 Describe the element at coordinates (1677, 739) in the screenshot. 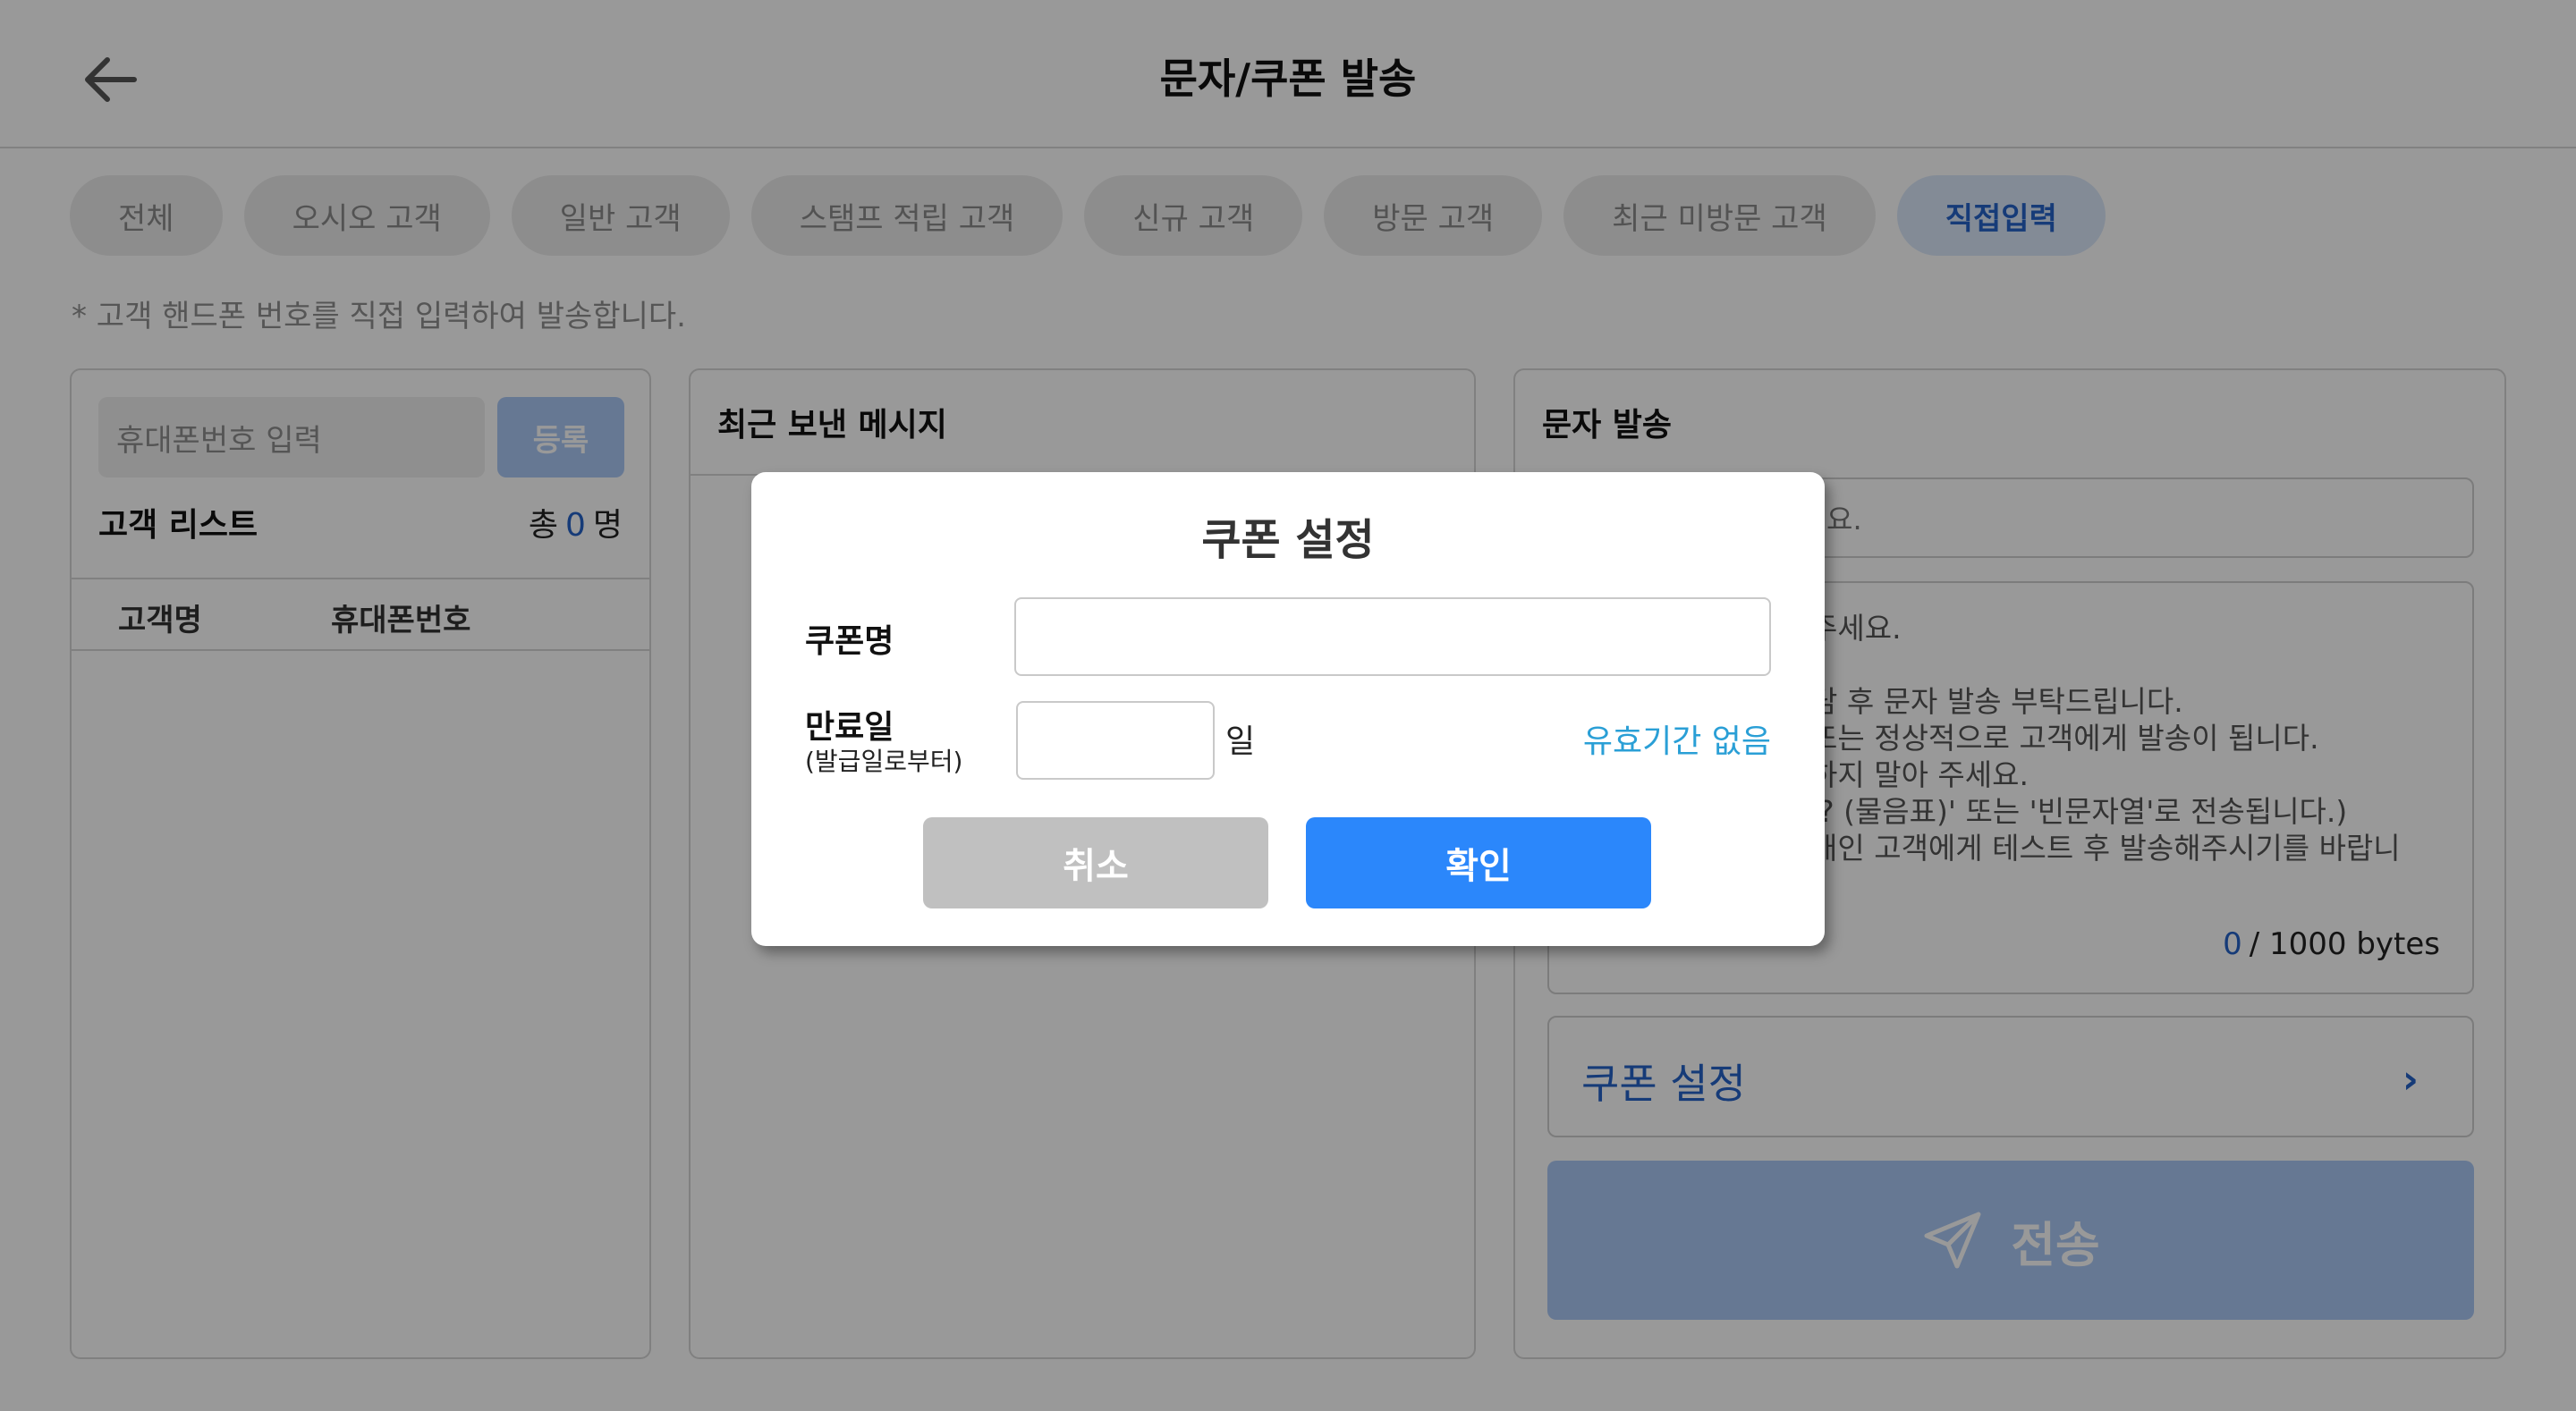

I see `no-expiry-link: 유효기간 없음` at that location.